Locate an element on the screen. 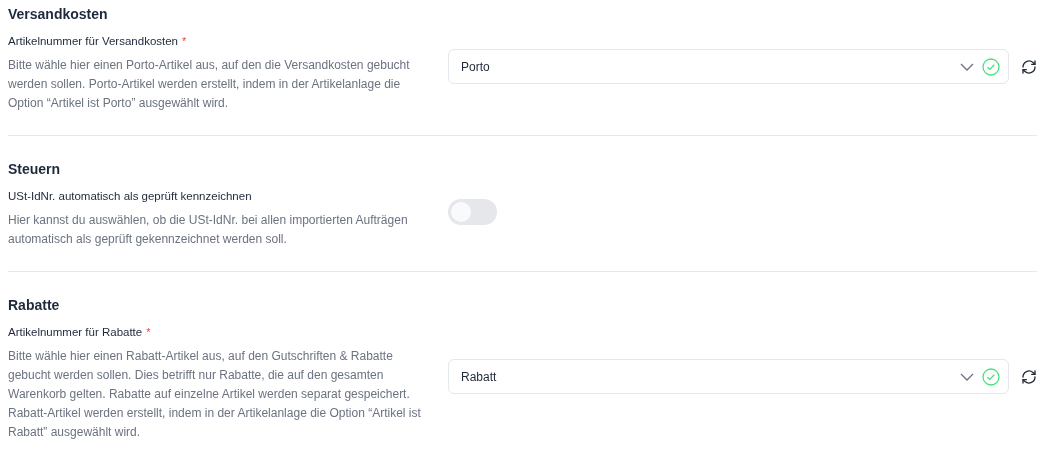 The image size is (1045, 457). section-heading: Steuern is located at coordinates (35, 169).